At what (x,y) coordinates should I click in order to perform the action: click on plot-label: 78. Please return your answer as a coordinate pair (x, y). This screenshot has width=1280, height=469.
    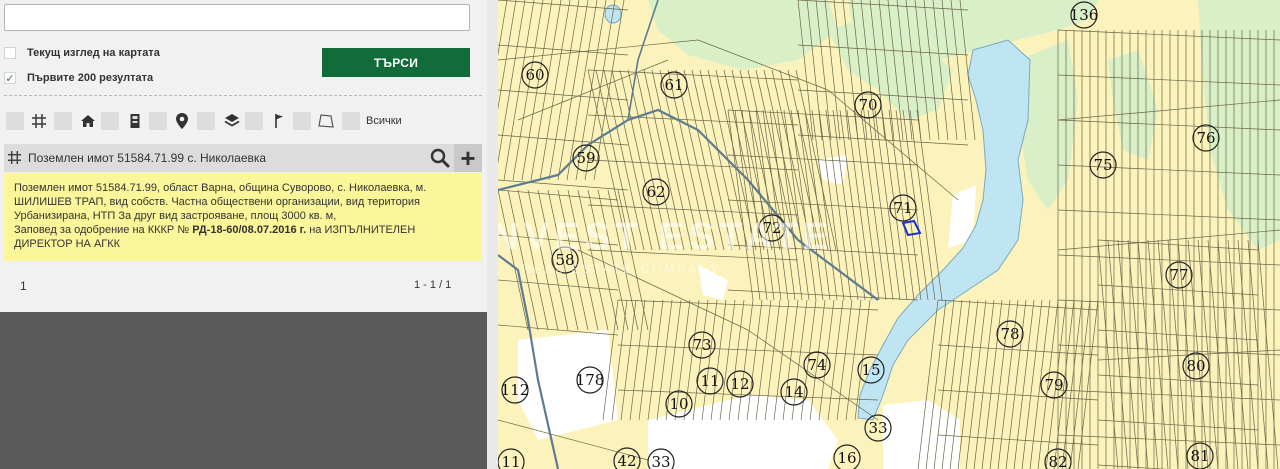
    Looking at the image, I should click on (1009, 334).